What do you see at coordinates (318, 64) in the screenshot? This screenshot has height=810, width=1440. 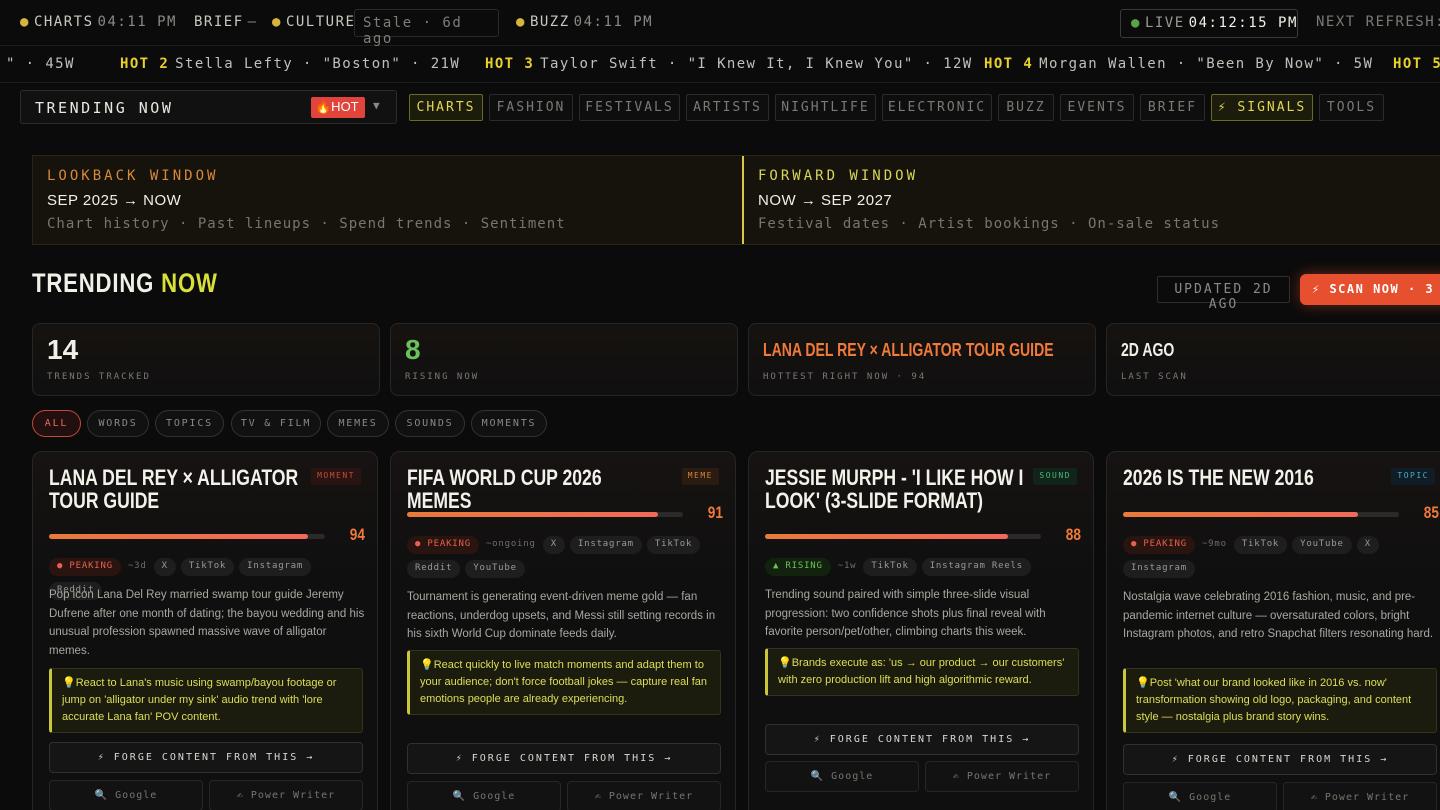 I see `ticker-text: Stella Lefty · "Boston" · 21W` at bounding box center [318, 64].